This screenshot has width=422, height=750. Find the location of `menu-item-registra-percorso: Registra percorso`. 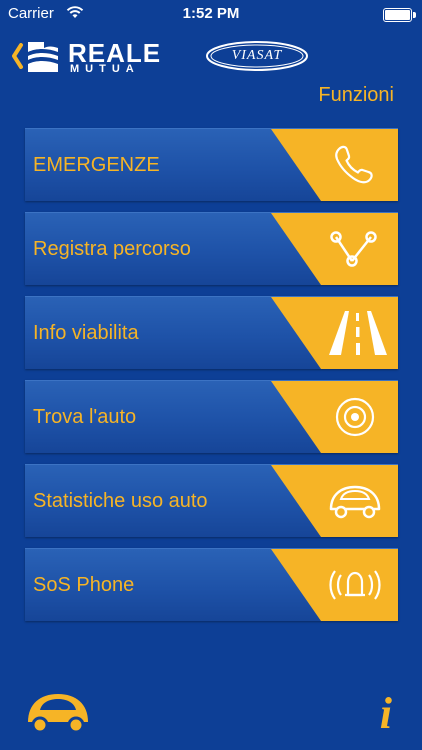

menu-item-registra-percorso: Registra percorso is located at coordinates (211, 248).